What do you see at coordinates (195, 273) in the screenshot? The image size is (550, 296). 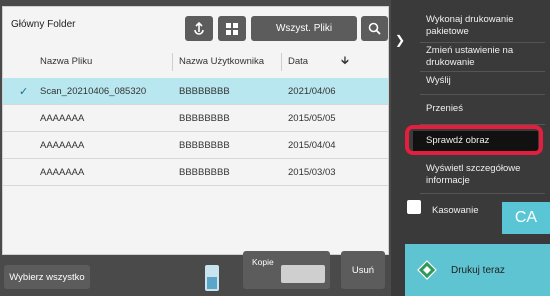 I see `bottom-bar: Wybierz wszystko Kopie Usuń` at bounding box center [195, 273].